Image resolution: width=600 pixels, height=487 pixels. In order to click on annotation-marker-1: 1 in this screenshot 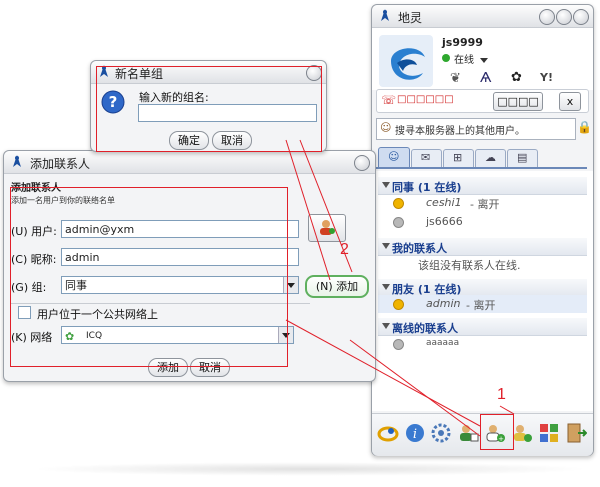, I will do `click(501, 394)`.